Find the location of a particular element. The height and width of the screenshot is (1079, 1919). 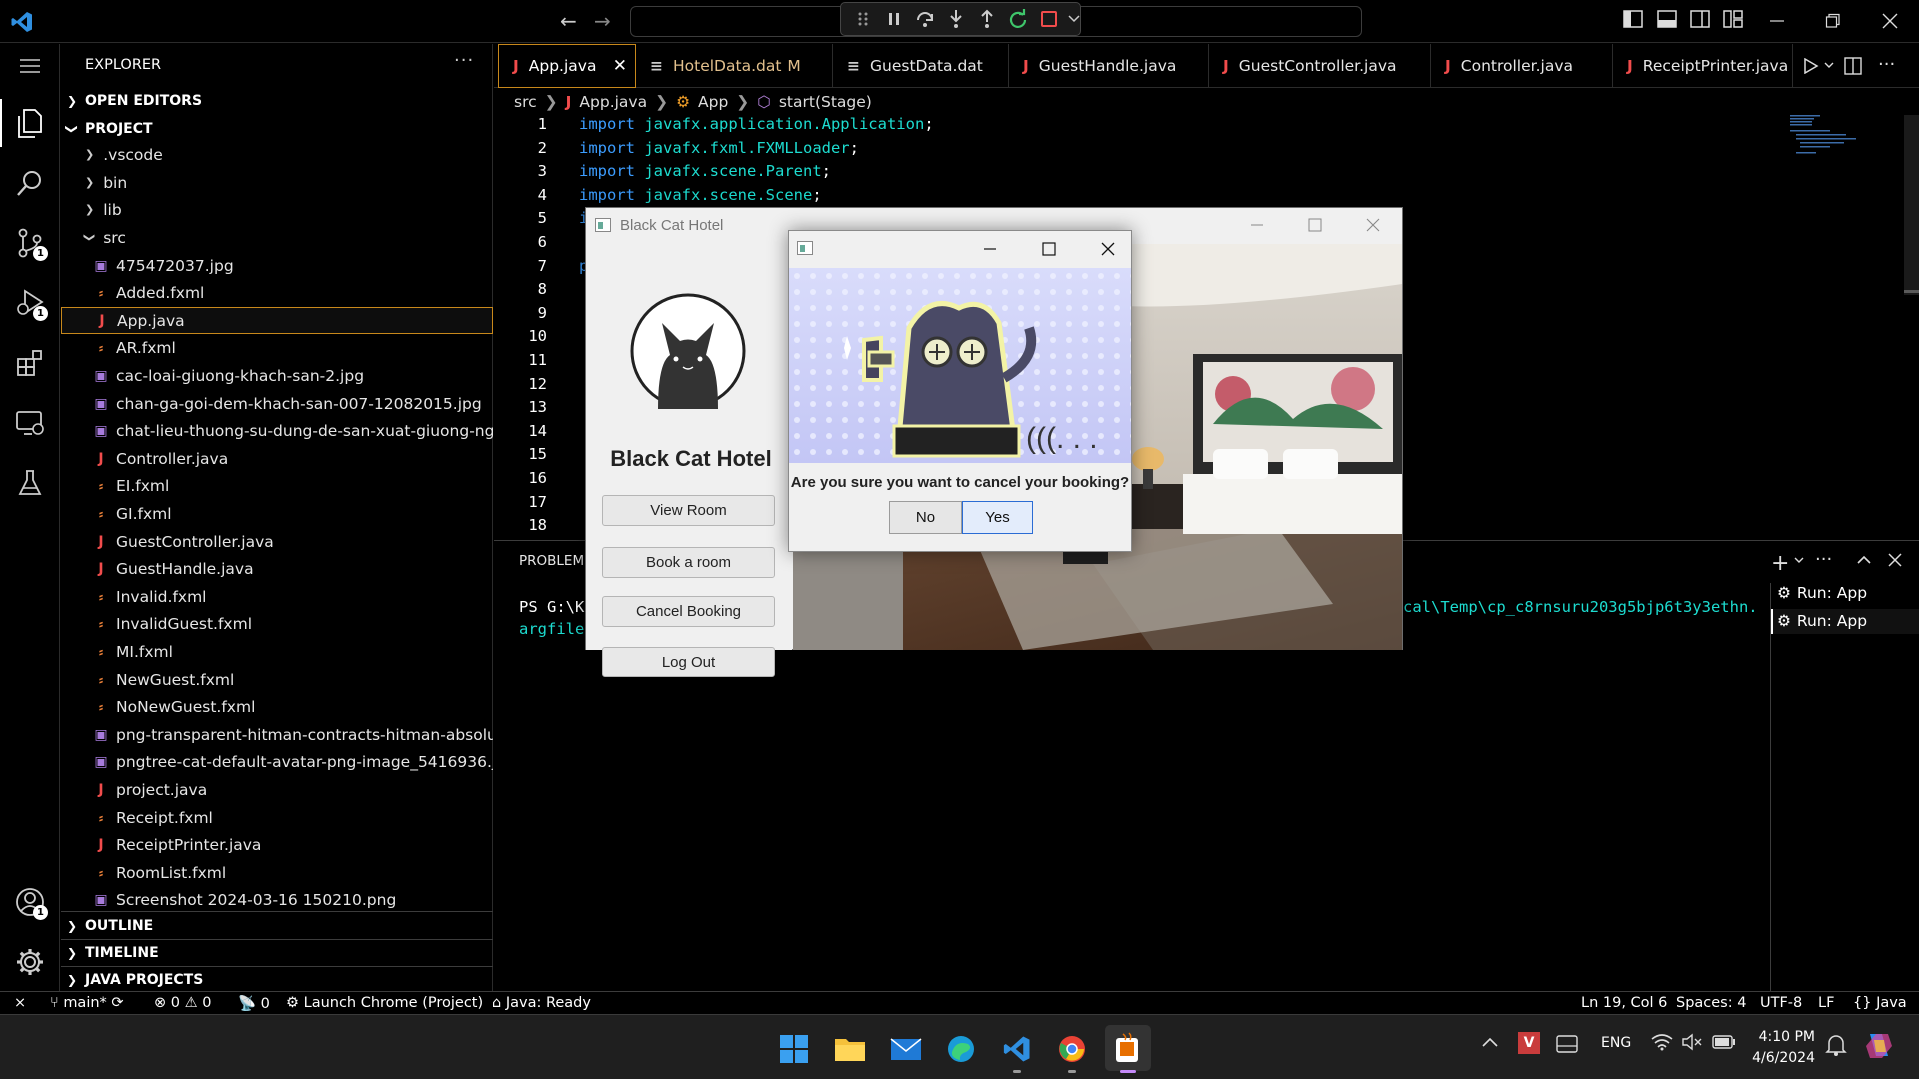

tab-app-java: J App.java ✕ is located at coordinates (567, 66).